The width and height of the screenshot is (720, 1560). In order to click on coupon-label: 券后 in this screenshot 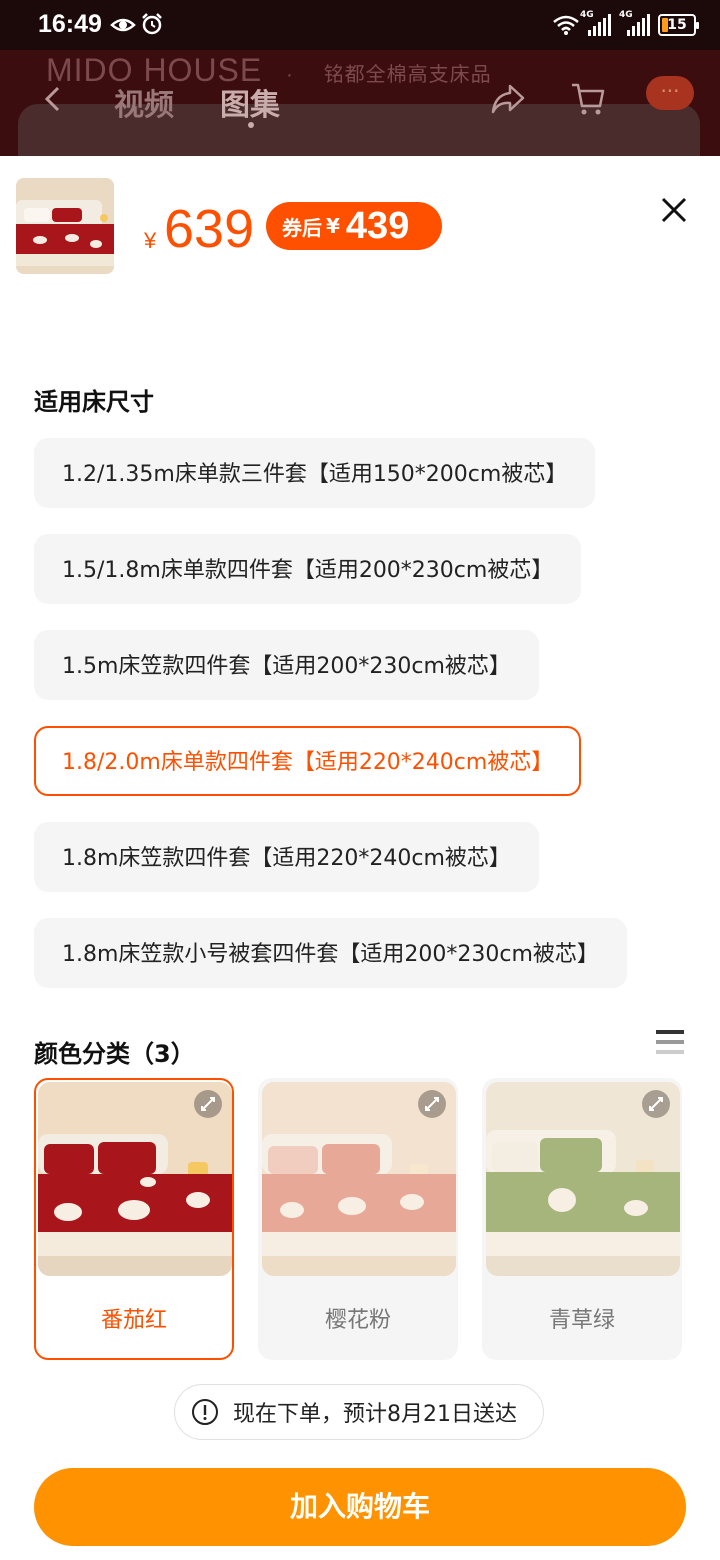, I will do `click(302, 227)`.